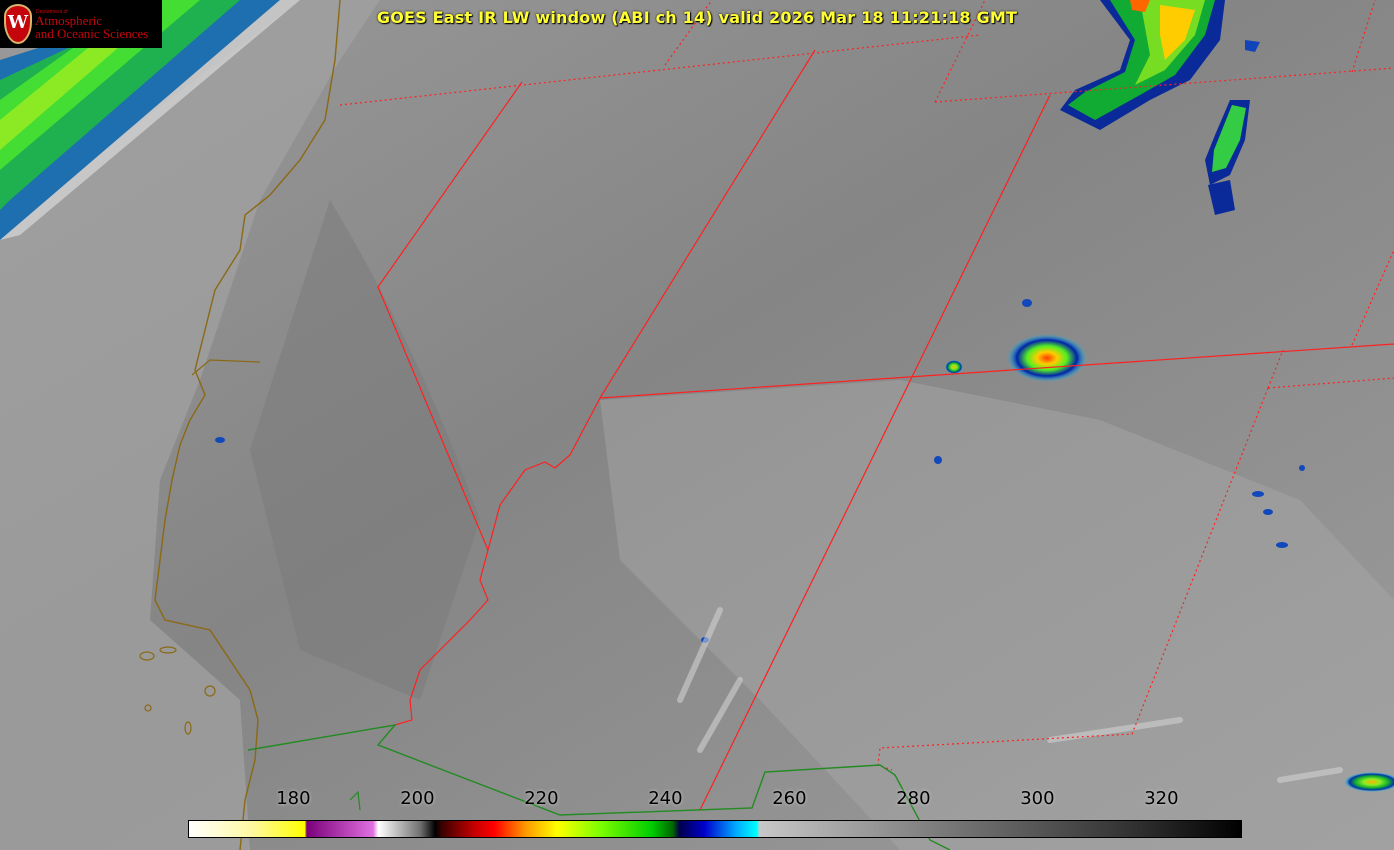 This screenshot has height=850, width=1394. What do you see at coordinates (293, 798) in the screenshot?
I see `colorbar-tick: 180` at bounding box center [293, 798].